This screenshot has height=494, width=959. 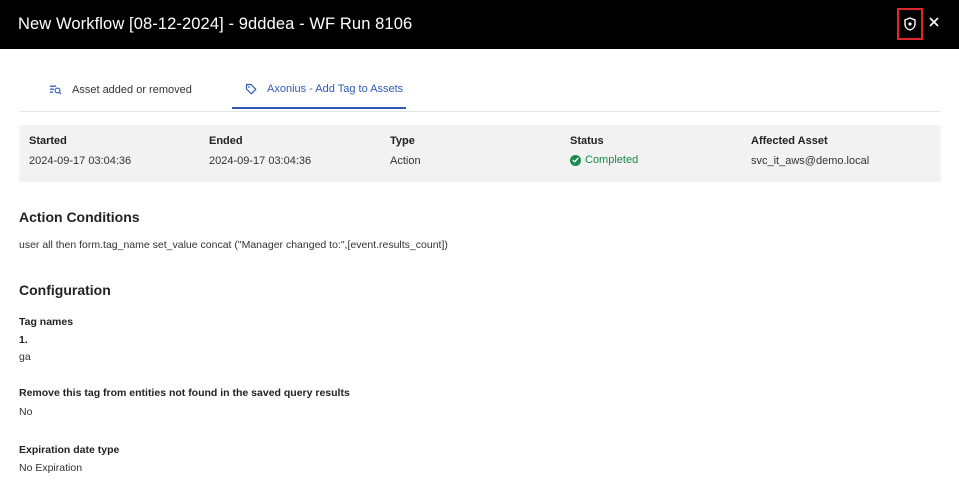 What do you see at coordinates (260, 151) in the screenshot?
I see `ended-column: Ended 2024-09-17 03:04:36` at bounding box center [260, 151].